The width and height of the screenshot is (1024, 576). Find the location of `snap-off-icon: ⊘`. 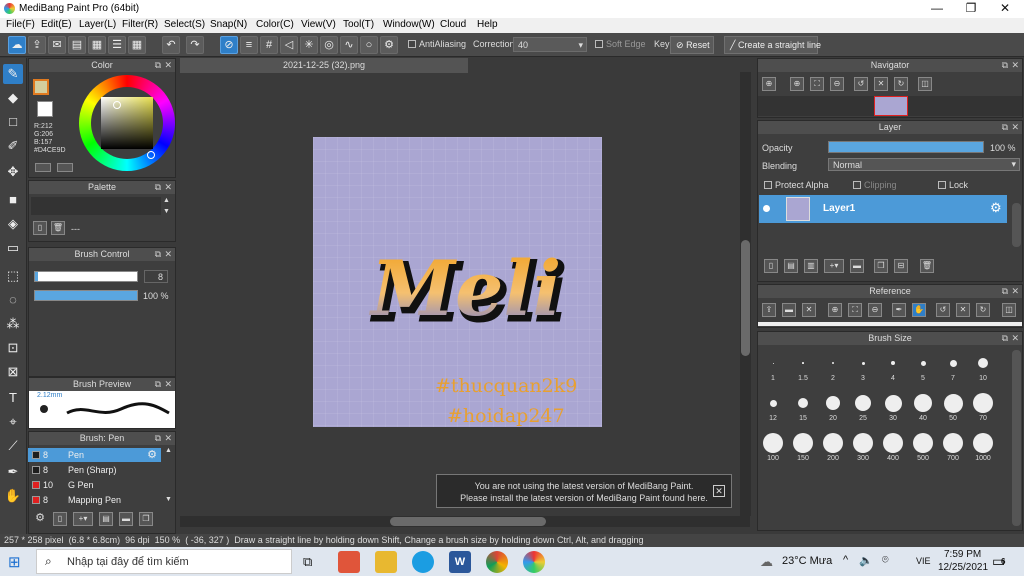

snap-off-icon: ⊘ is located at coordinates (229, 45).